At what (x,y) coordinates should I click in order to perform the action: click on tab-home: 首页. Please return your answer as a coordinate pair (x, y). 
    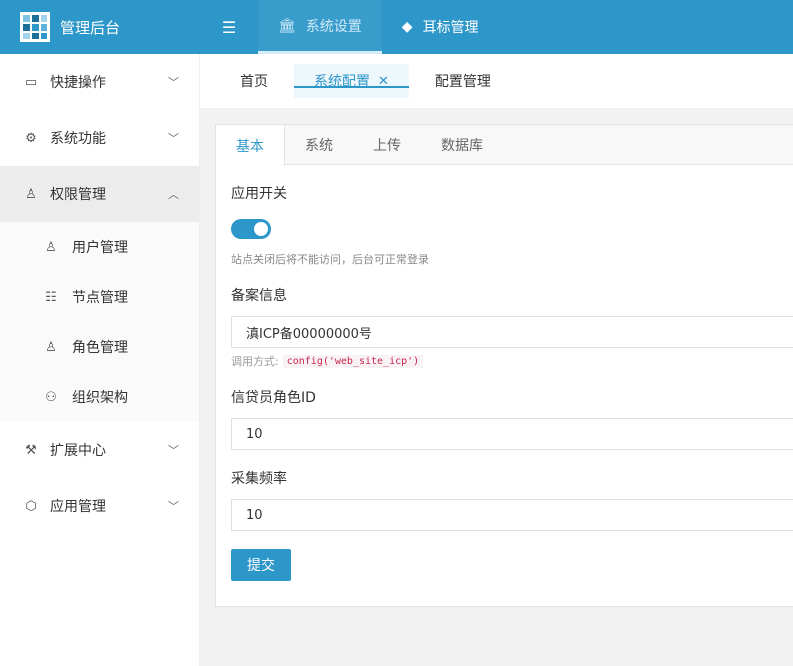
    Looking at the image, I should click on (254, 81).